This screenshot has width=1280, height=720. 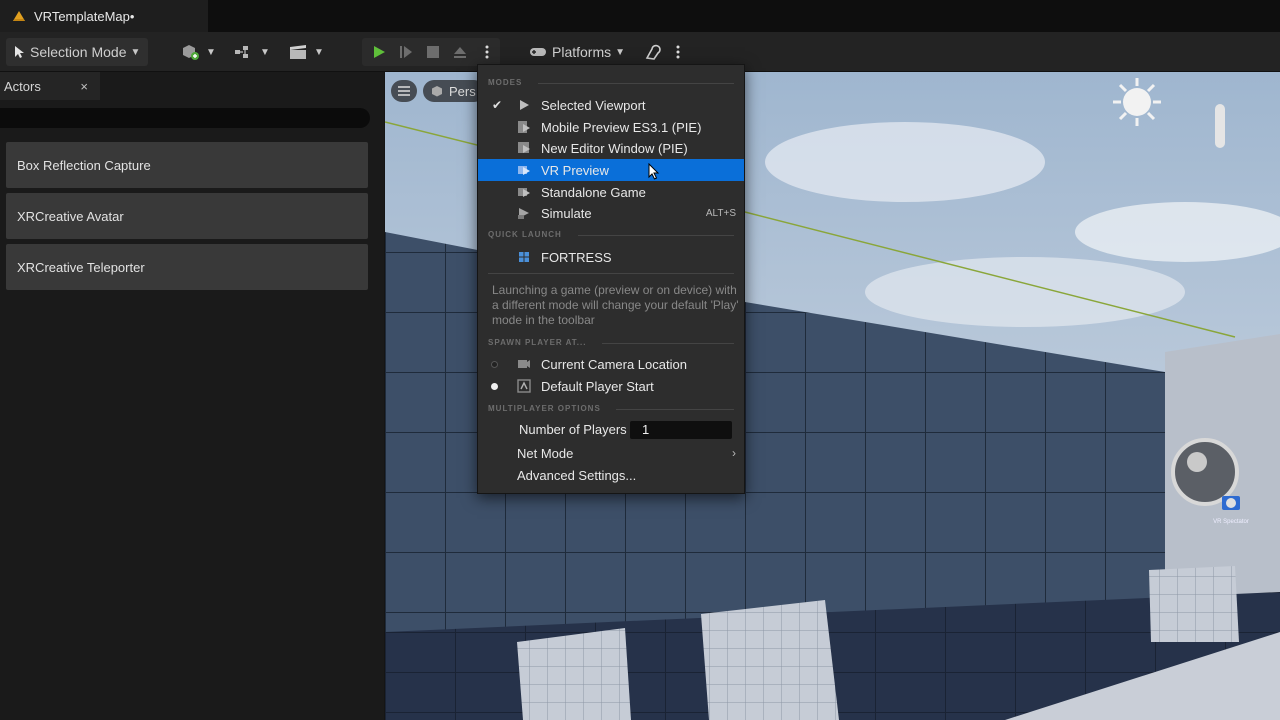 I want to click on search-input, so click(x=185, y=118).